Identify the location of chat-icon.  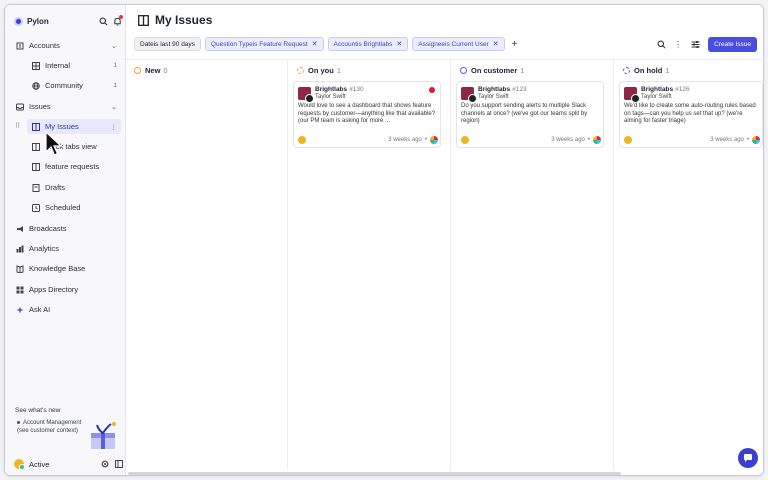
(748, 458).